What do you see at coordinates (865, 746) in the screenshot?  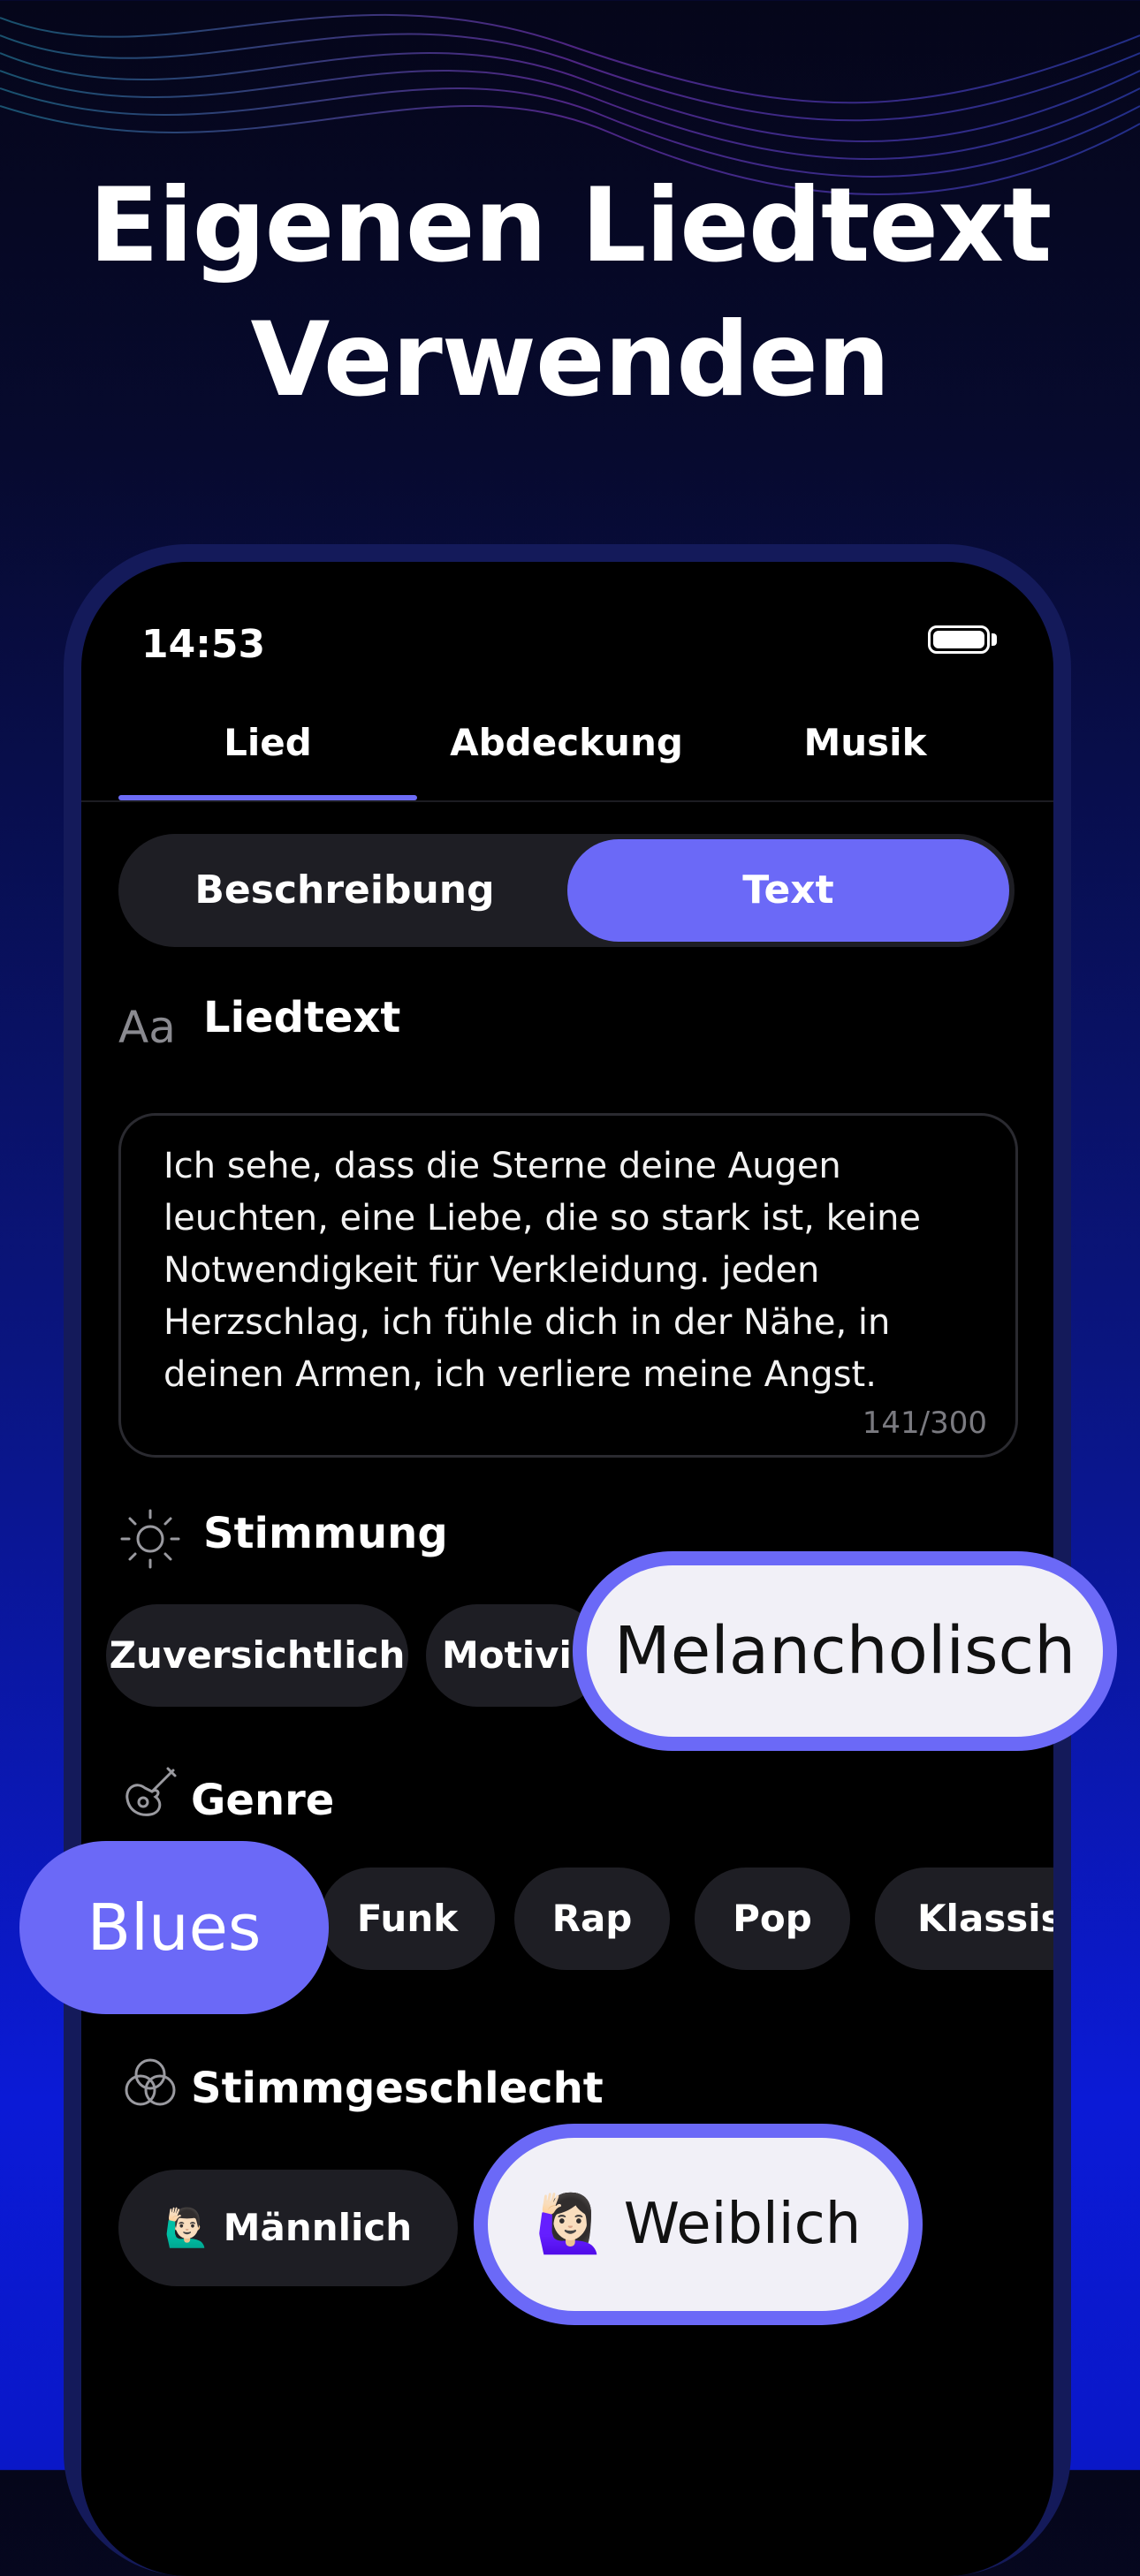 I see `tab-musik: Musik` at bounding box center [865, 746].